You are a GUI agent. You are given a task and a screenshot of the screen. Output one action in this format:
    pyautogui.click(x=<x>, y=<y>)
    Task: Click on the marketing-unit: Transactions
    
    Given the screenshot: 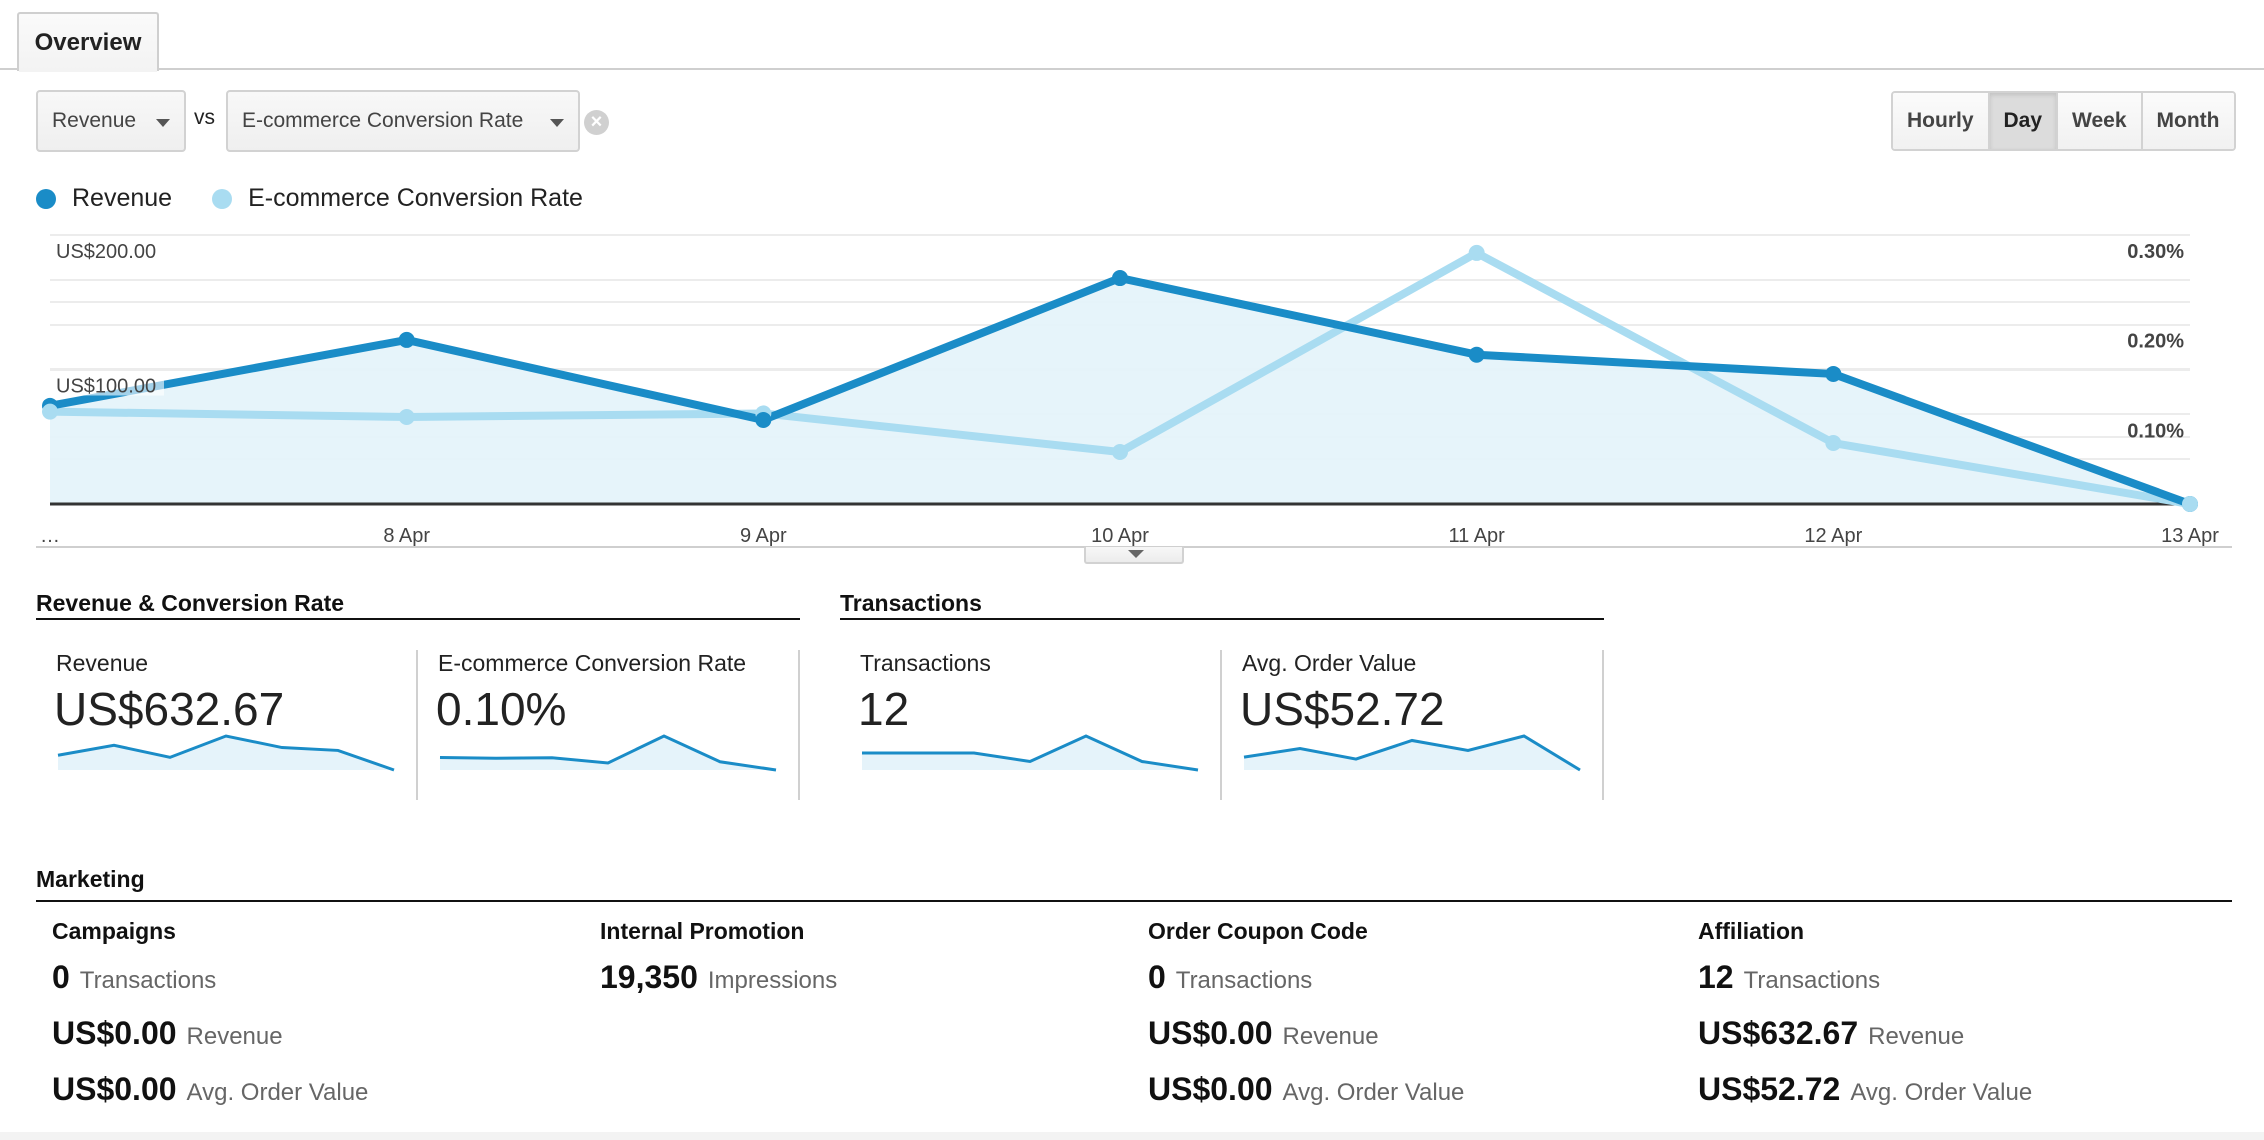 What is the action you would take?
    pyautogui.click(x=148, y=980)
    